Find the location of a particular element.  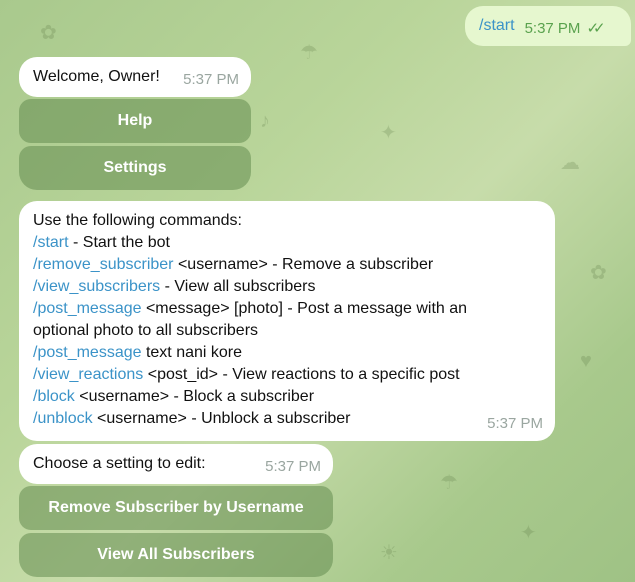

command-description: text nani kore is located at coordinates (192, 352).